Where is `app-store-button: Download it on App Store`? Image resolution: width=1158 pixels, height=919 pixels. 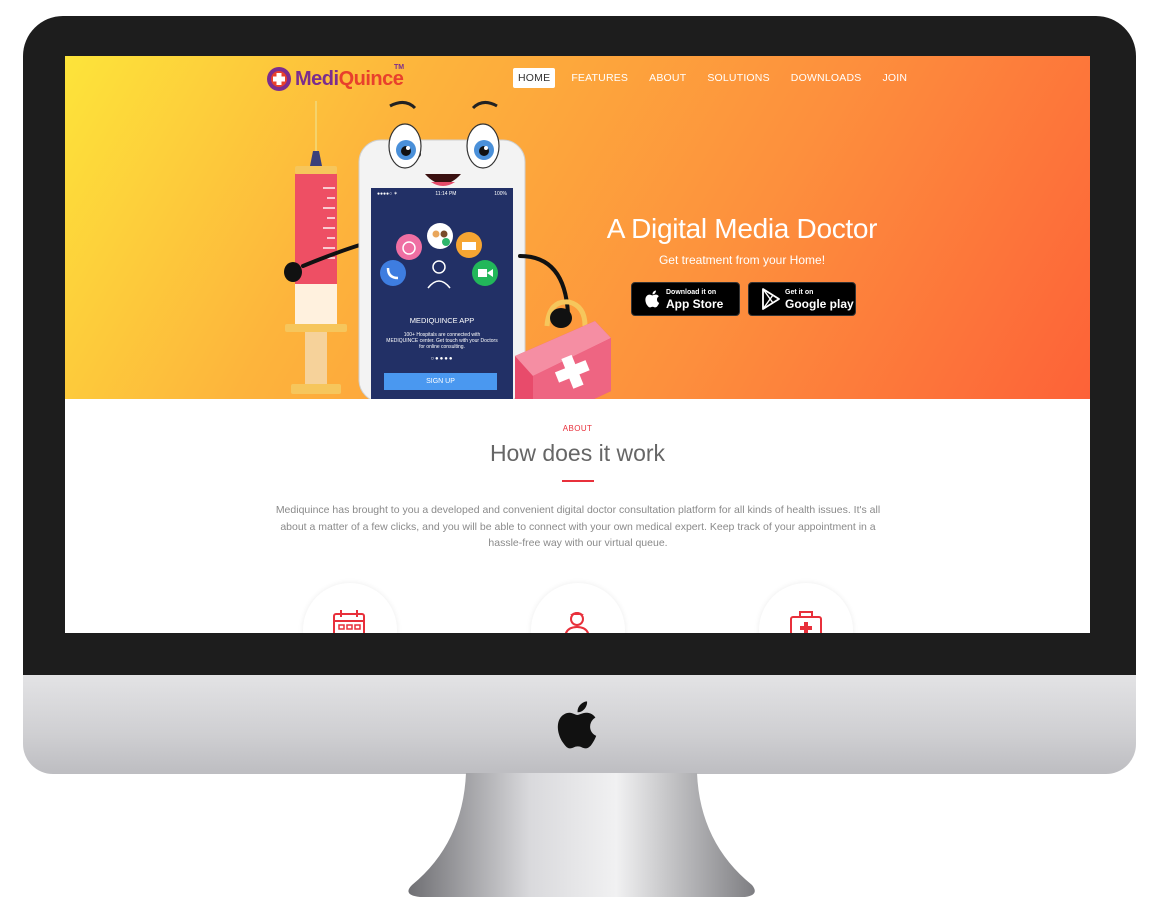
app-store-button: Download it on App Store is located at coordinates (685, 299).